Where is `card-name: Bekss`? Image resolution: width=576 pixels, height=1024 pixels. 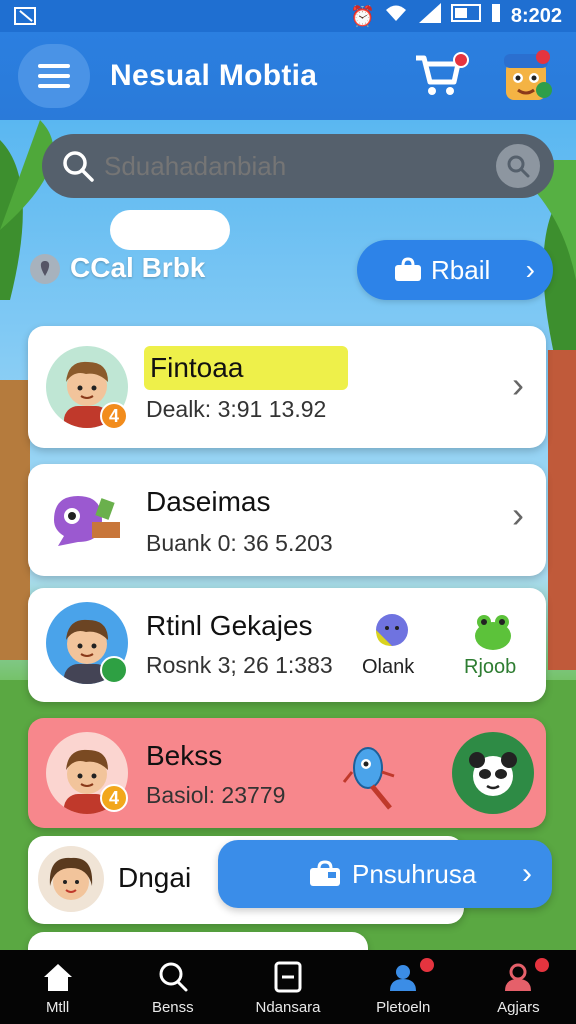
card-name: Bekss is located at coordinates (184, 755).